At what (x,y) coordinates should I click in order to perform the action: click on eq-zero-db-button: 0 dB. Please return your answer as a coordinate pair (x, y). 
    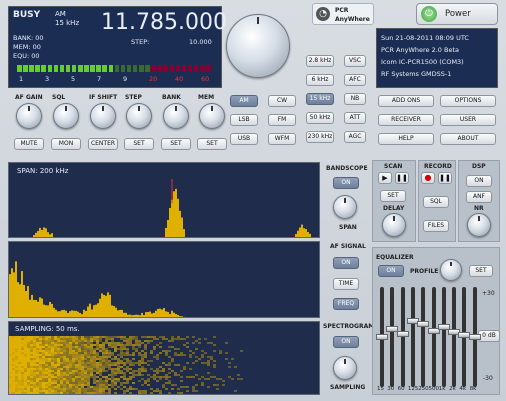
    Looking at the image, I should click on (489, 336).